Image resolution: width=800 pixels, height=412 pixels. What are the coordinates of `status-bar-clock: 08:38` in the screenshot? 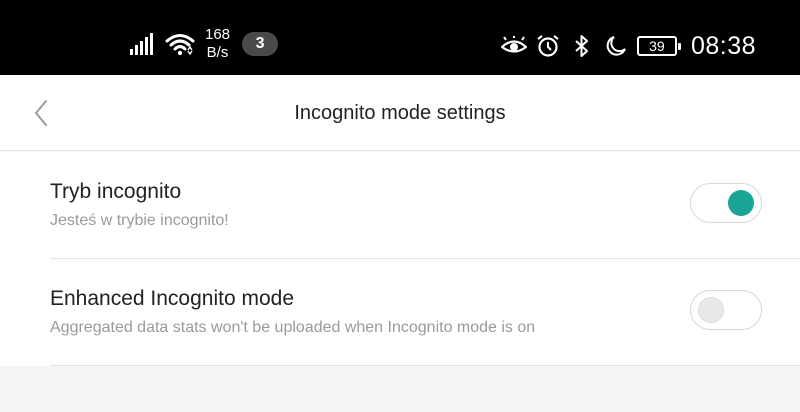 It's located at (723, 45).